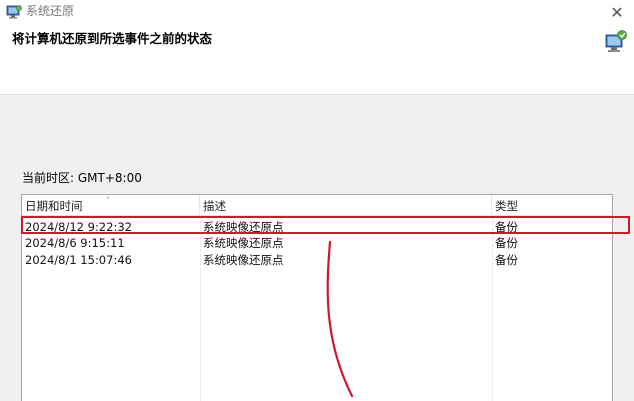 This screenshot has height=401, width=634. I want to click on computer-restore-icon, so click(616, 41).